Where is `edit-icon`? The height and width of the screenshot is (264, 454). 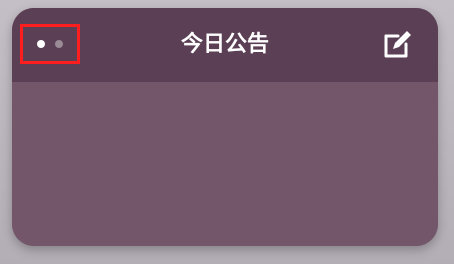 edit-icon is located at coordinates (397, 44).